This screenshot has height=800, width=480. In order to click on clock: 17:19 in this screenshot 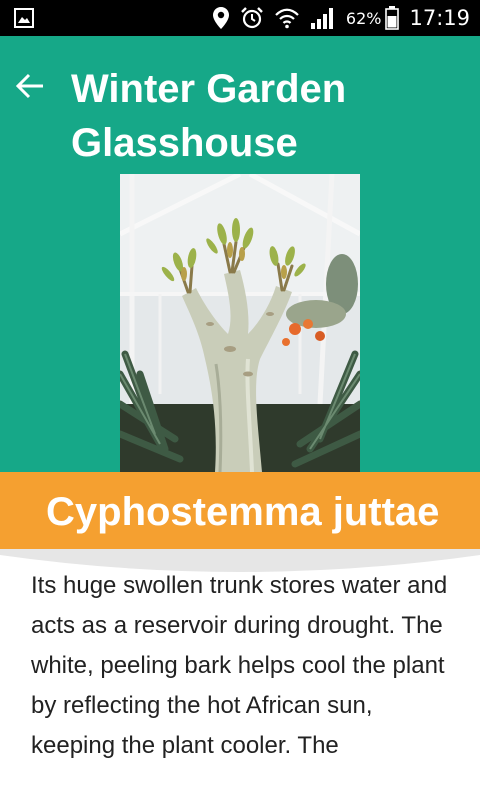, I will do `click(439, 18)`.